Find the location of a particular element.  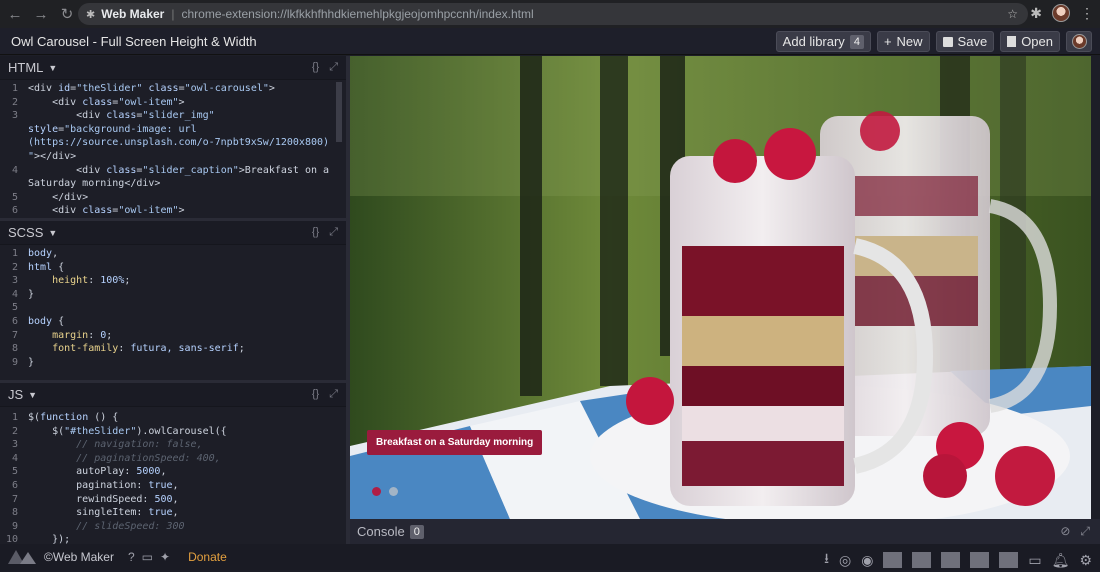

brand-text: ©Web Maker is located at coordinates (79, 557).